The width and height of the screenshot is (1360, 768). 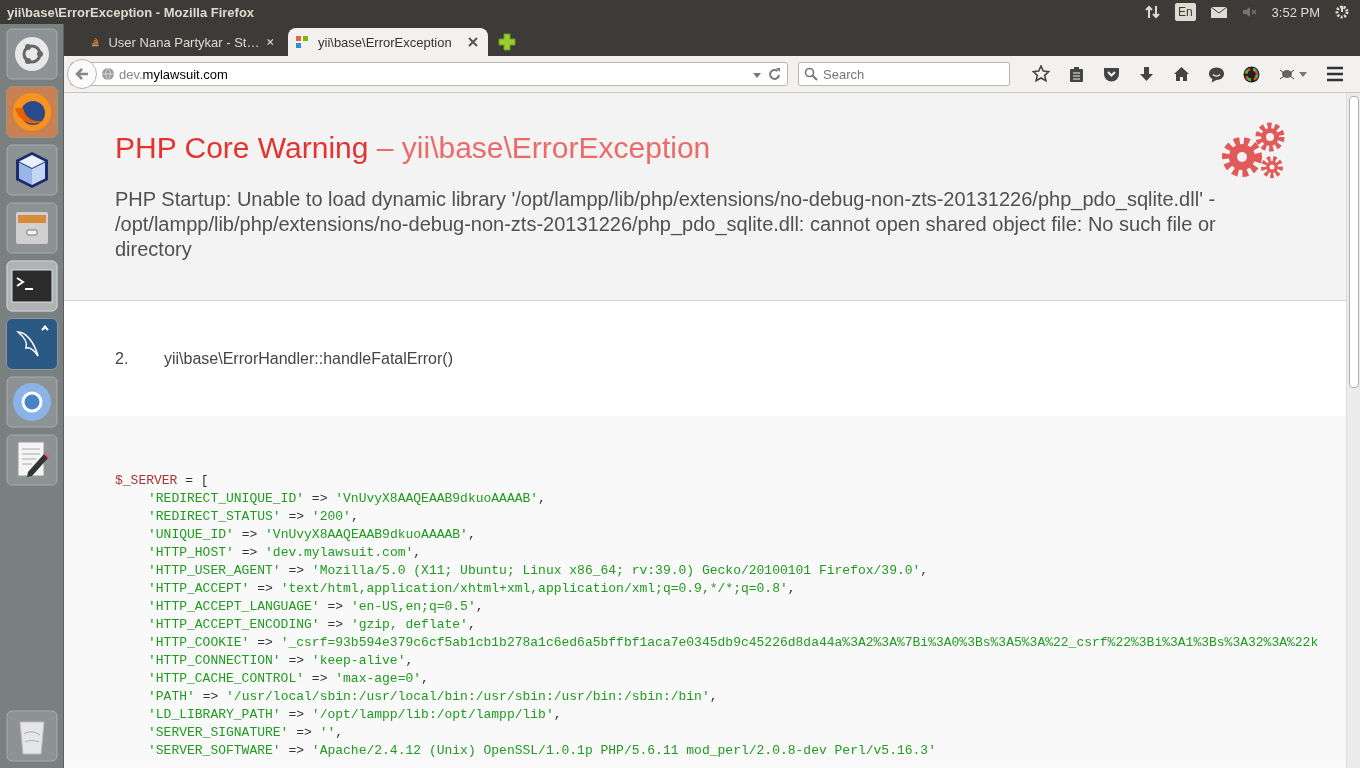 I want to click on error-title: PHP Core Warning, so click(x=242, y=147).